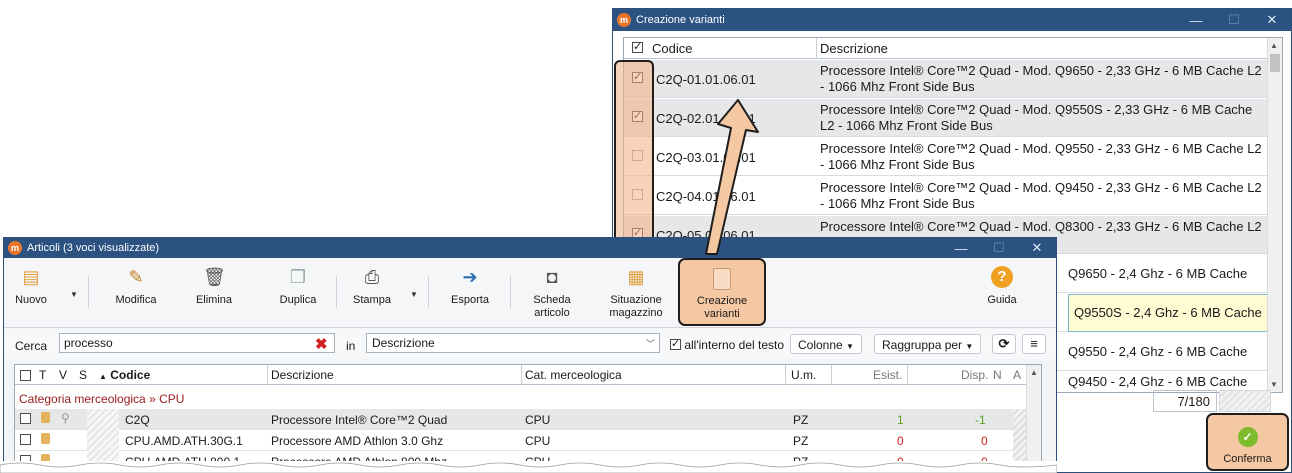  I want to click on arrow-icon, so click(732, 177).